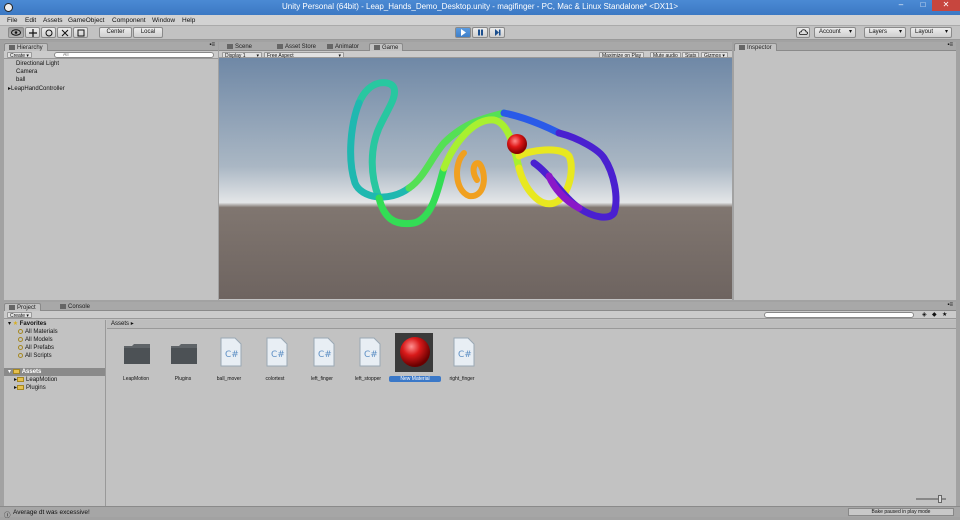  What do you see at coordinates (129, 20) in the screenshot?
I see `menu-component: Component` at bounding box center [129, 20].